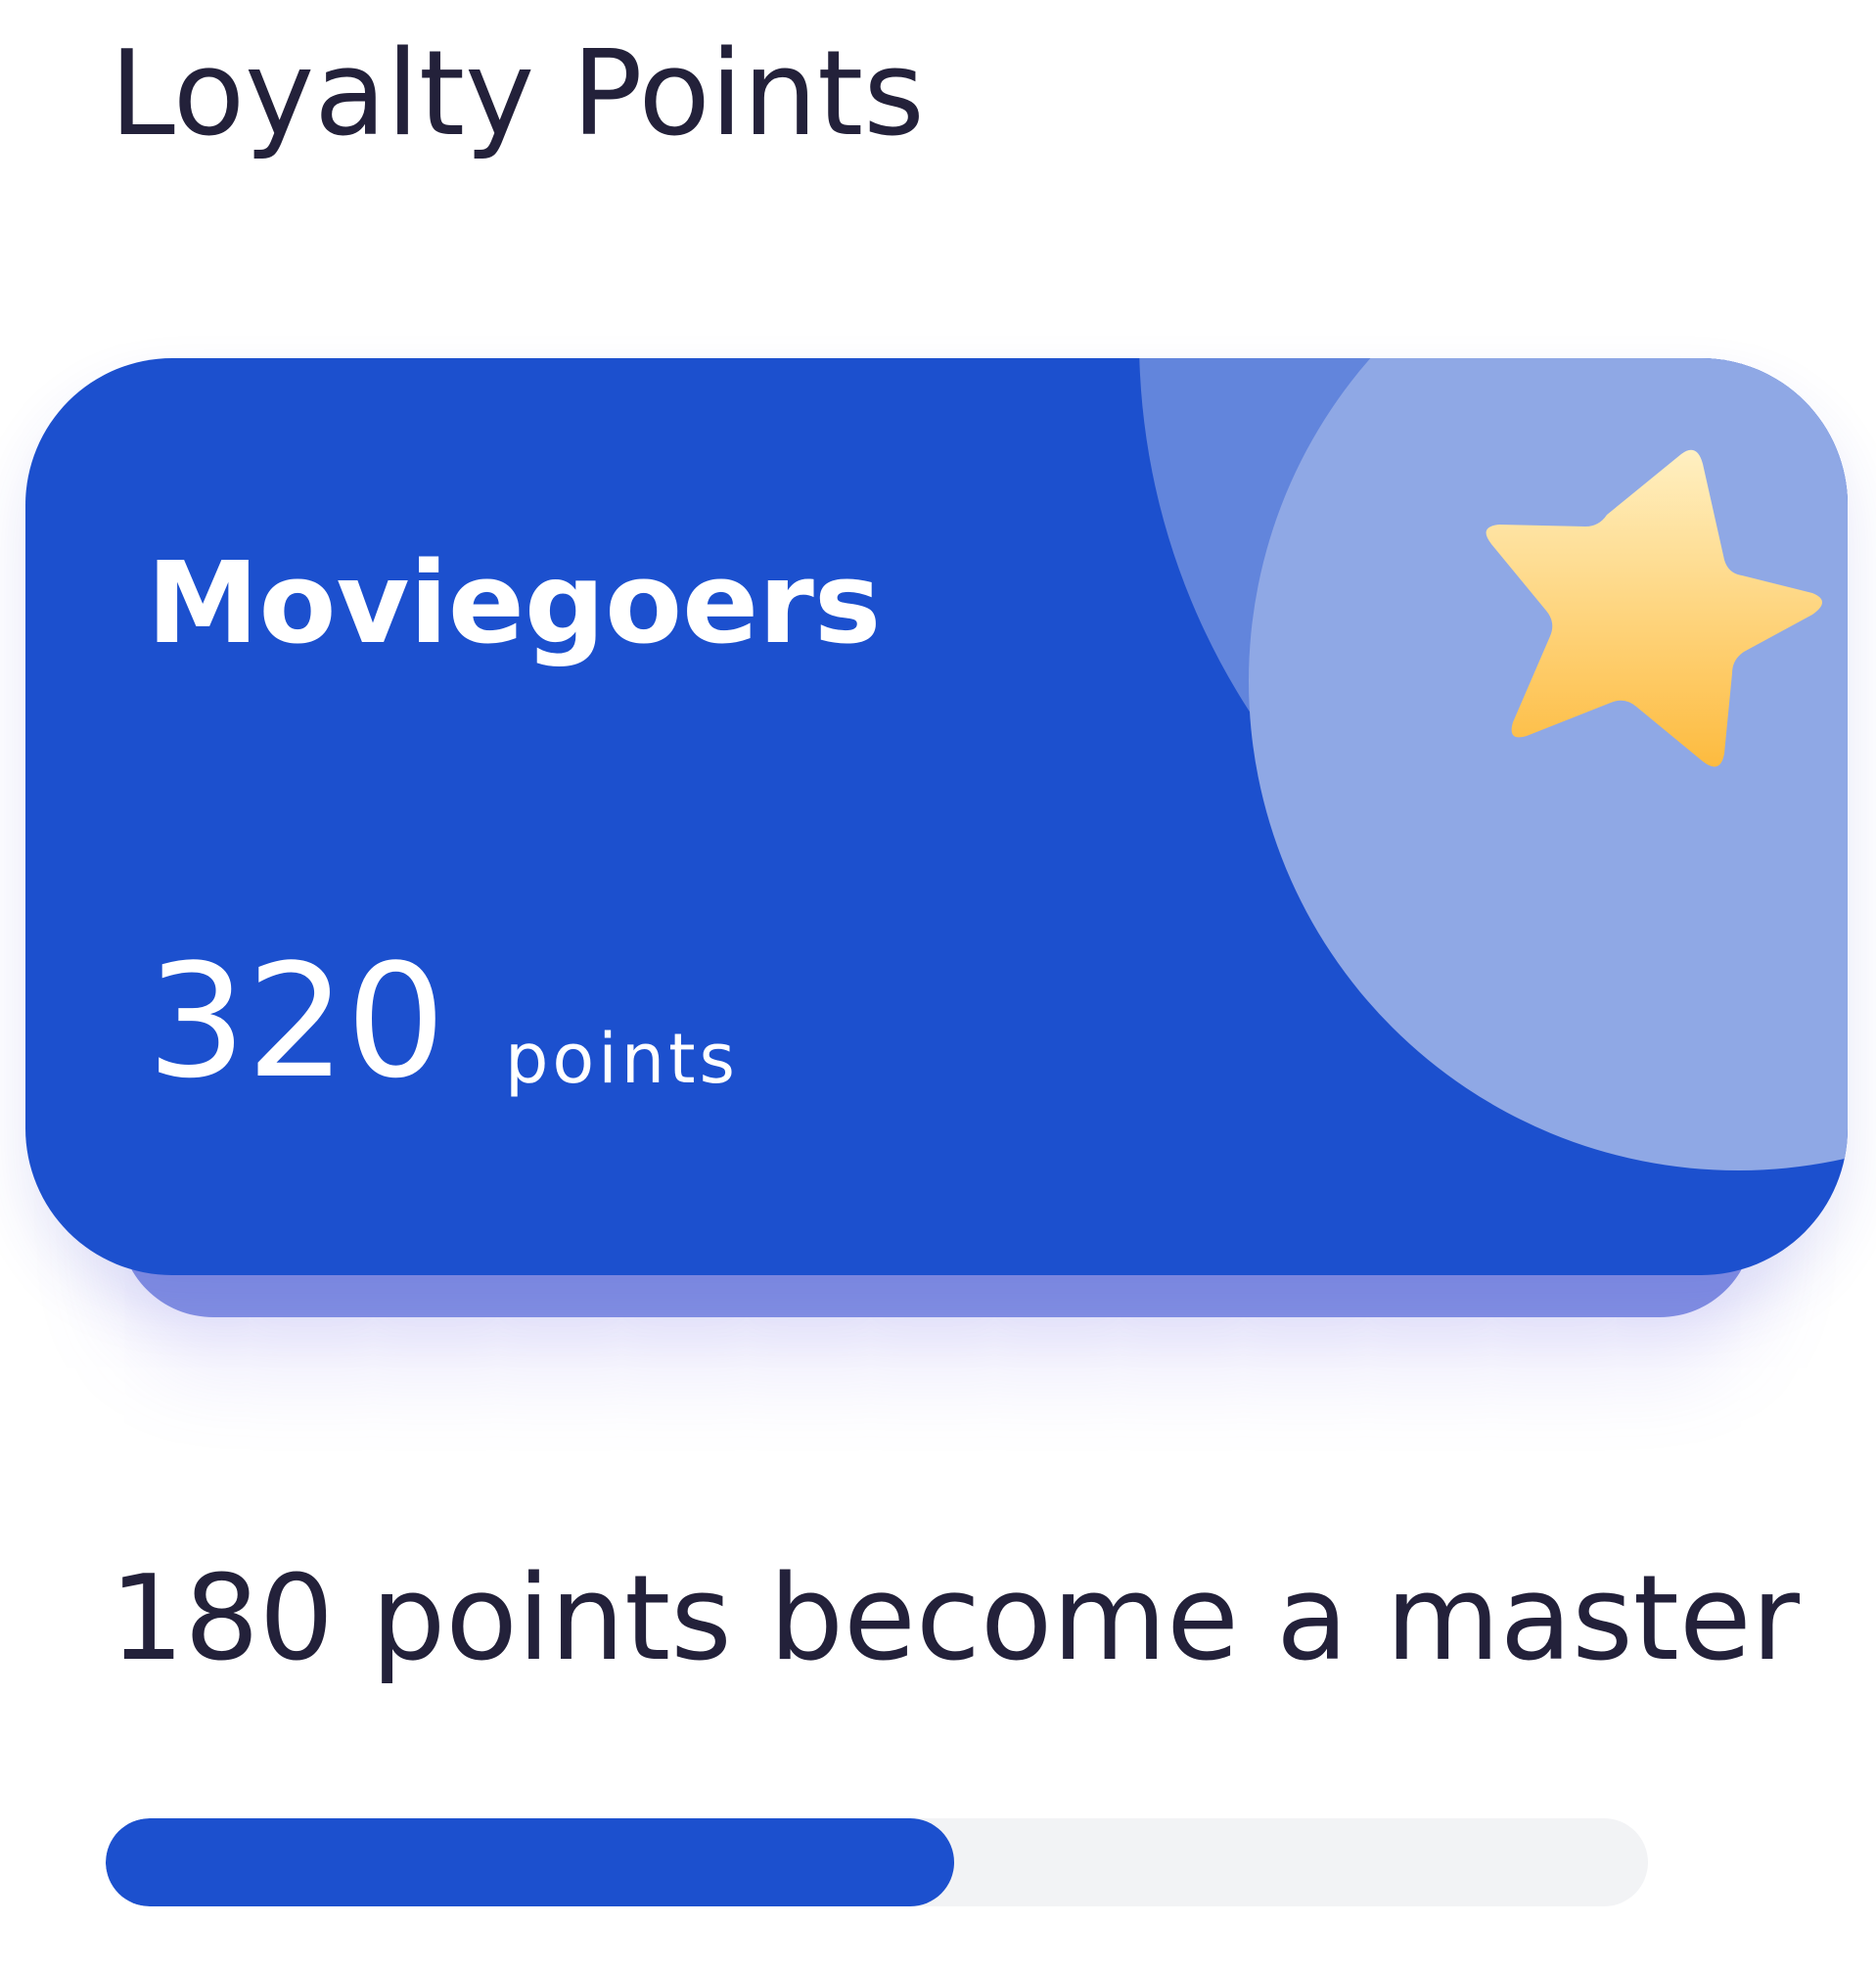 This screenshot has height=1970, width=1876. What do you see at coordinates (1654, 608) in the screenshot?
I see `star-icon` at bounding box center [1654, 608].